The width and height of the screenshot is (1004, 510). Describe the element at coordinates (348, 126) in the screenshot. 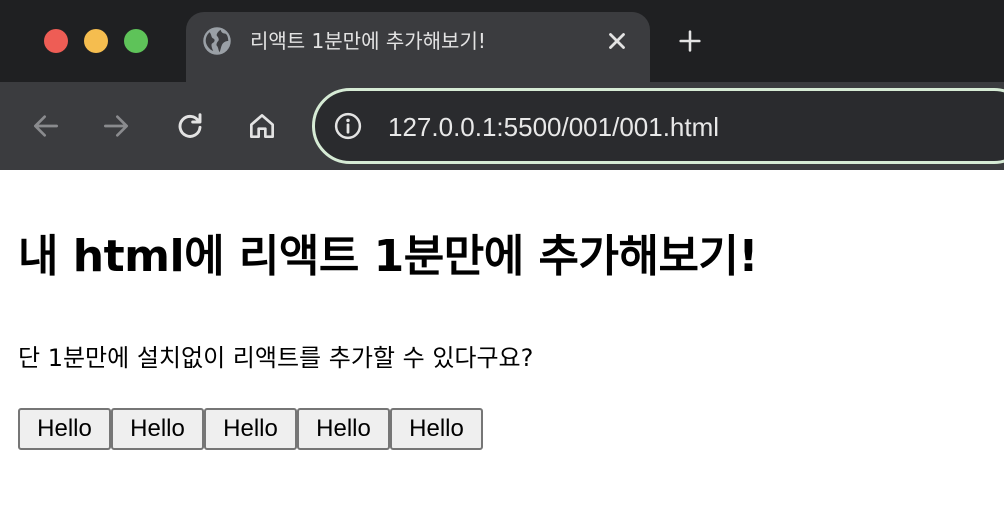

I see `info-icon` at that location.